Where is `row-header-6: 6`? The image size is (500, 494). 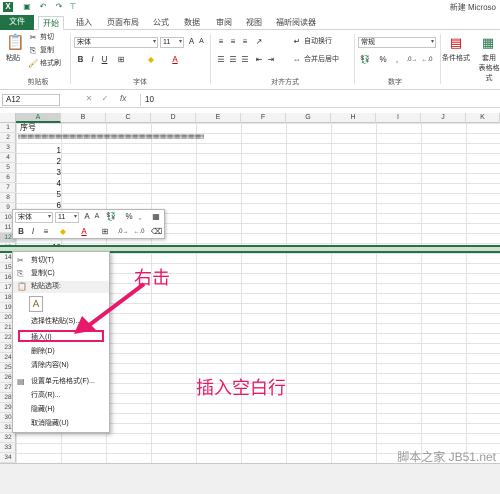
row-header-6: 6 is located at coordinates (8, 178).